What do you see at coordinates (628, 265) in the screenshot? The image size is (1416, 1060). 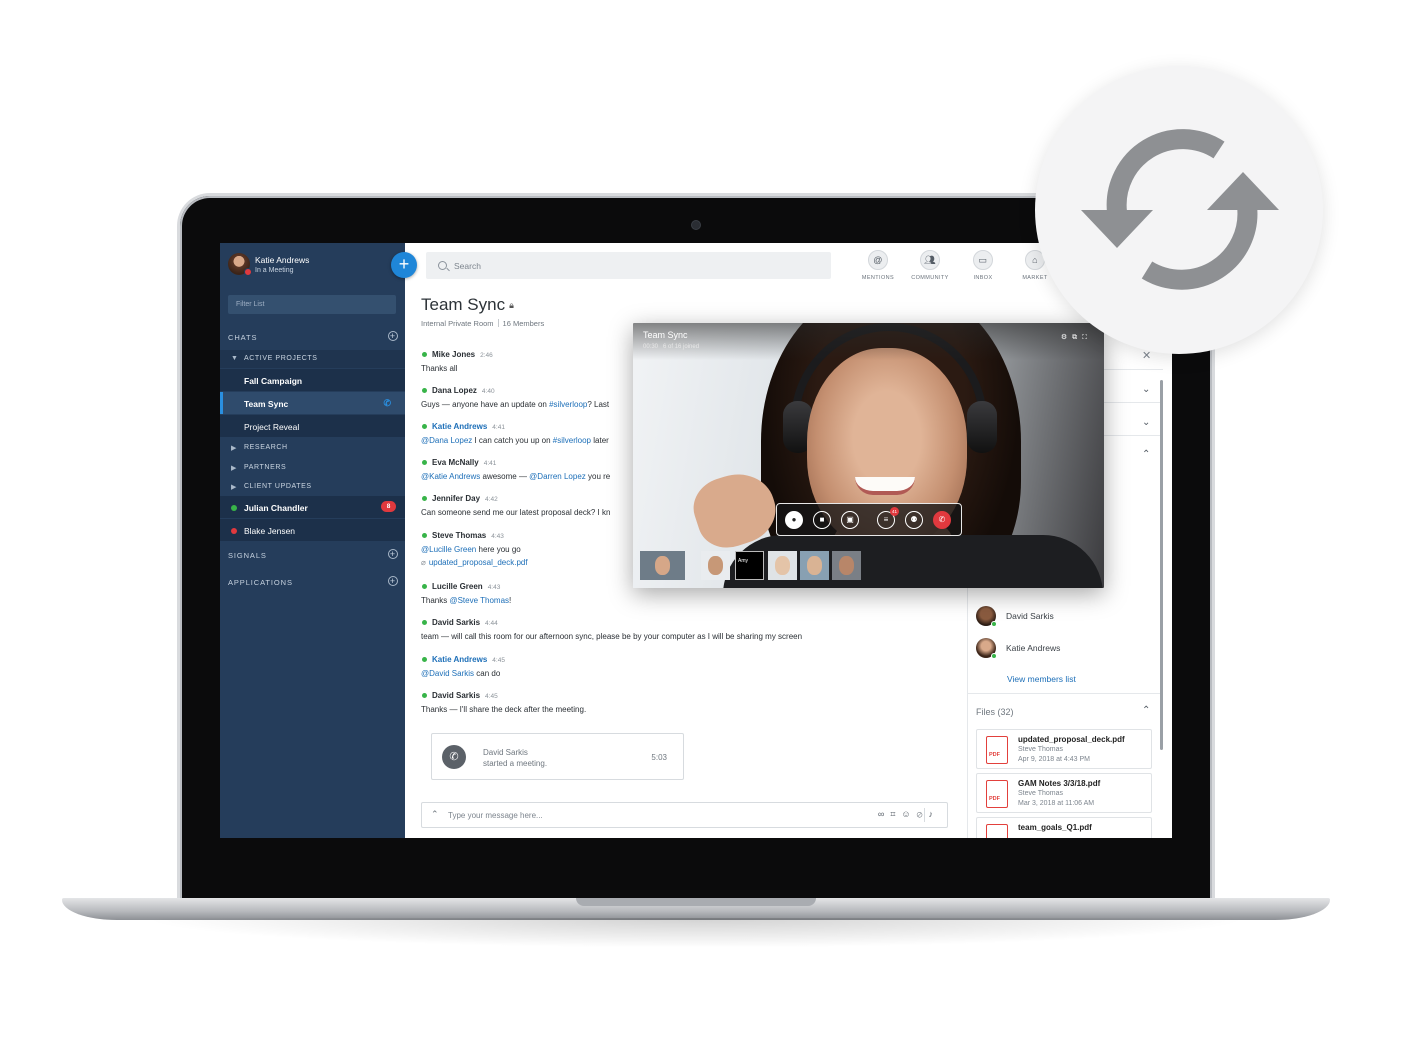 I see `search-input: Search` at bounding box center [628, 265].